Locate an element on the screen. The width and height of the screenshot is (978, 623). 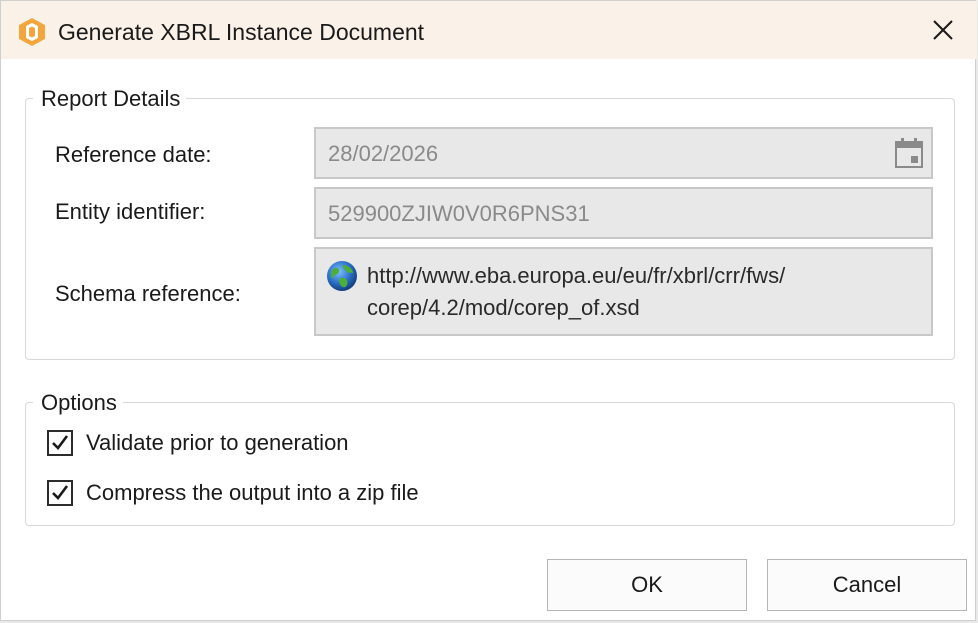
compress-option: Compress the output into a zip file is located at coordinates (262, 493).